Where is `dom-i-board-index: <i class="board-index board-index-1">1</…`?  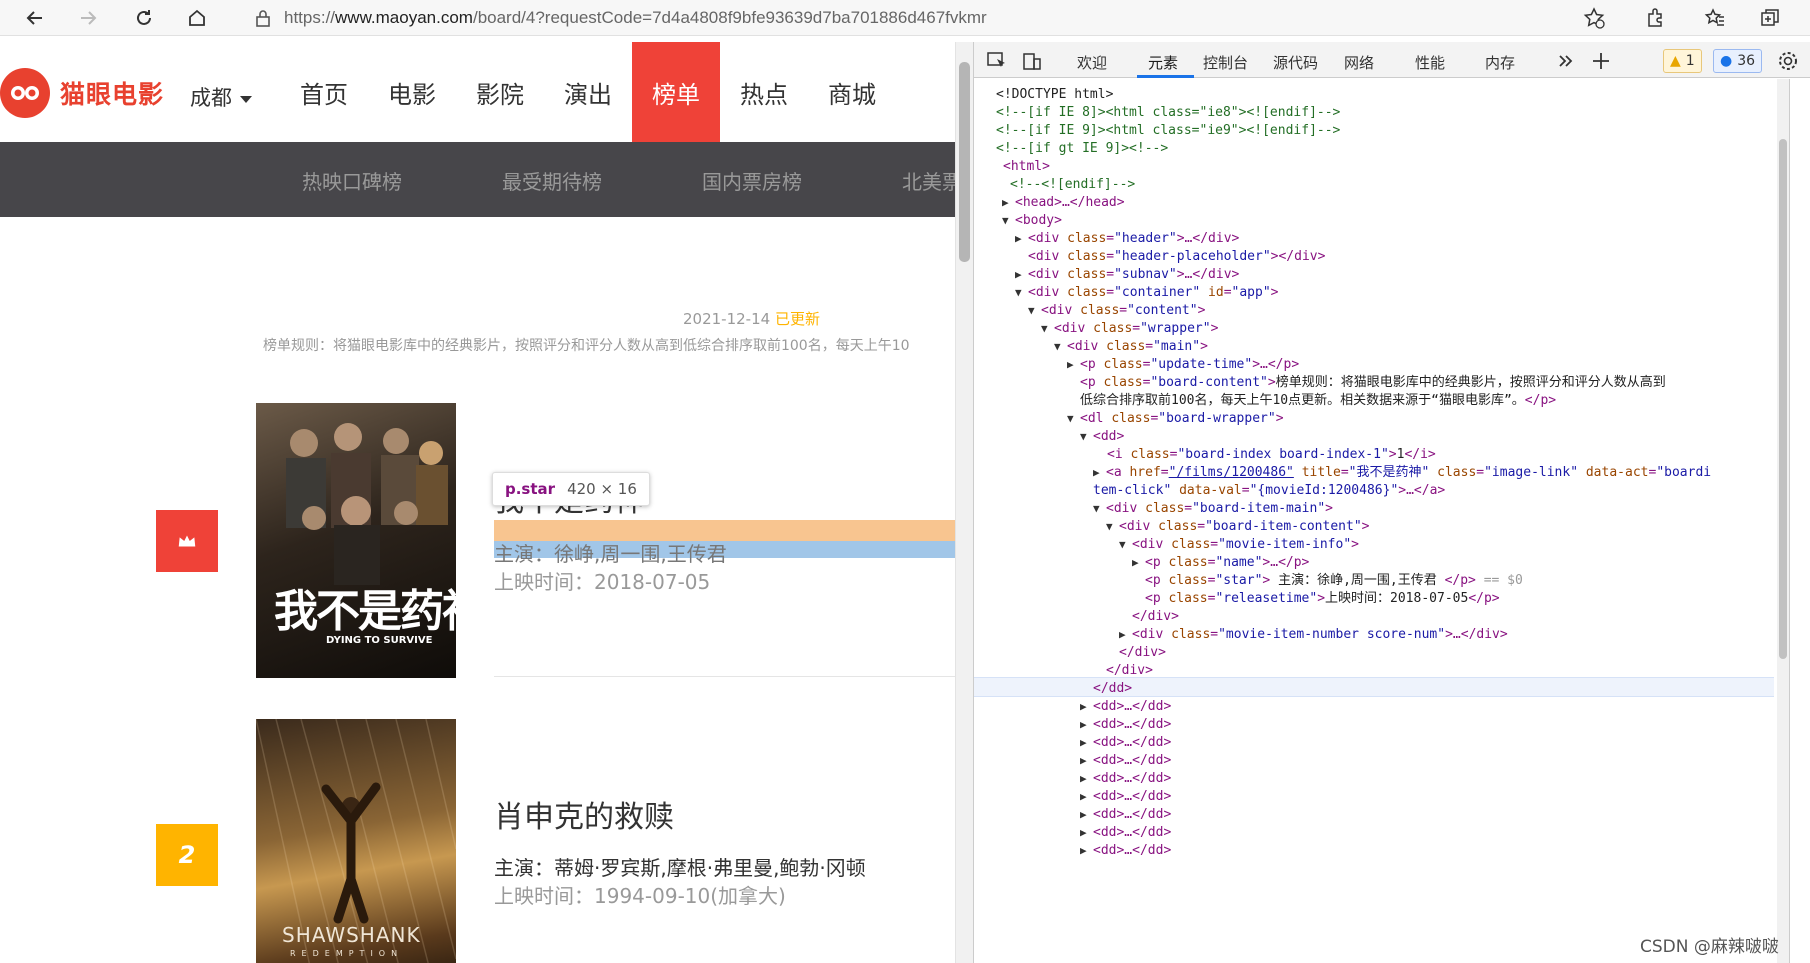
dom-i-board-index: <i class="board-index board-index-1">1</… is located at coordinates (1271, 455).